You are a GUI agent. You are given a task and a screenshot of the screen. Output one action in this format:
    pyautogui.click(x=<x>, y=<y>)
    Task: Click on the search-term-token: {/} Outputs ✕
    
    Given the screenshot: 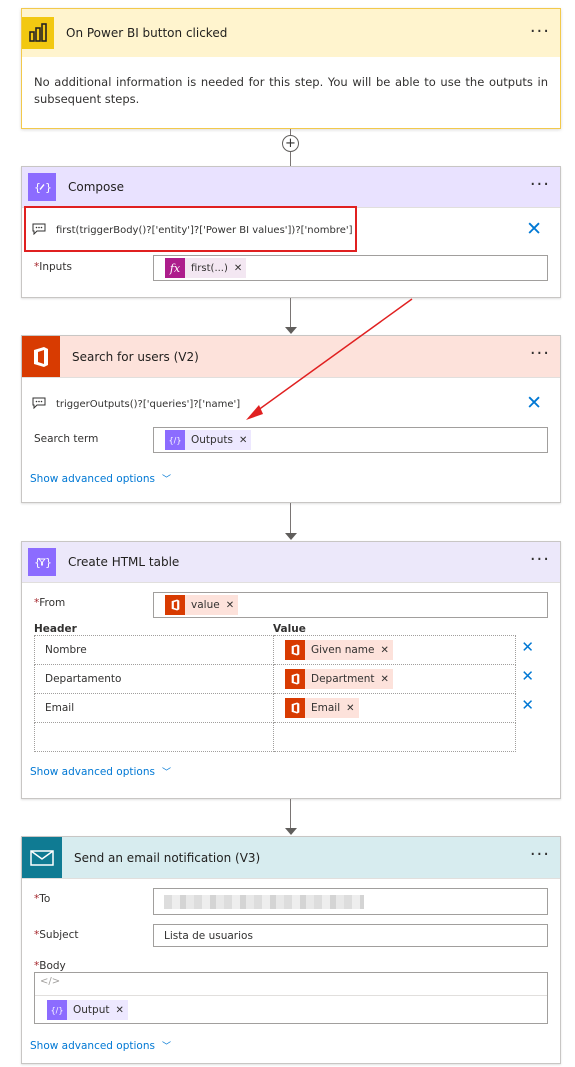 What is the action you would take?
    pyautogui.click(x=208, y=440)
    